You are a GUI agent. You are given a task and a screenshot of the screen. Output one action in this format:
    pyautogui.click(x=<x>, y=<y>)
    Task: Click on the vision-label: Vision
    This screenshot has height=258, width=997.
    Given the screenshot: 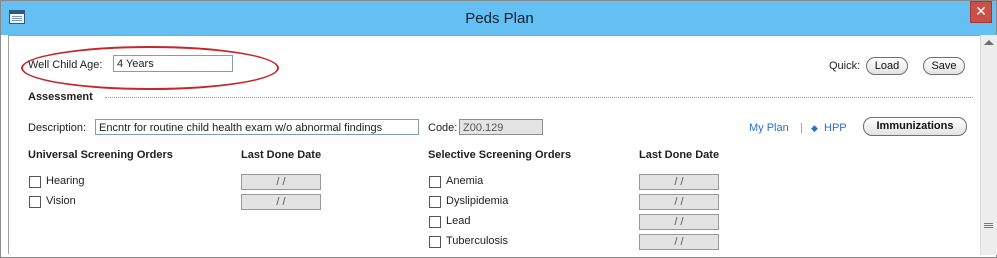 What is the action you would take?
    pyautogui.click(x=61, y=201)
    